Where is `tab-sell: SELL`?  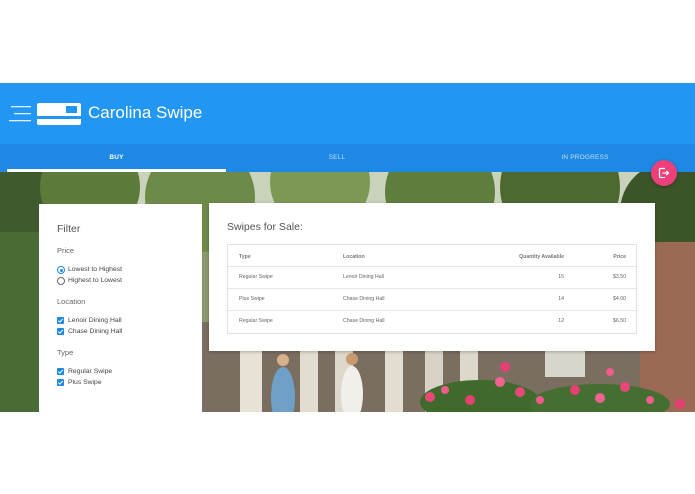 tab-sell: SELL is located at coordinates (337, 158).